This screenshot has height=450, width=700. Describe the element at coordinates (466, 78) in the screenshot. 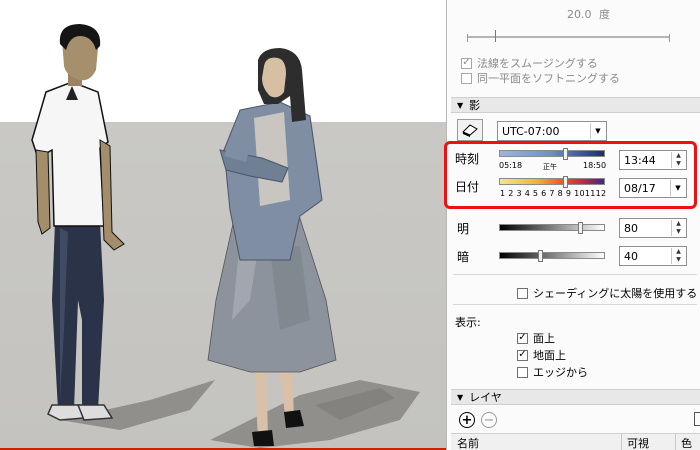

I see `soften-coplanar-checkbox` at that location.